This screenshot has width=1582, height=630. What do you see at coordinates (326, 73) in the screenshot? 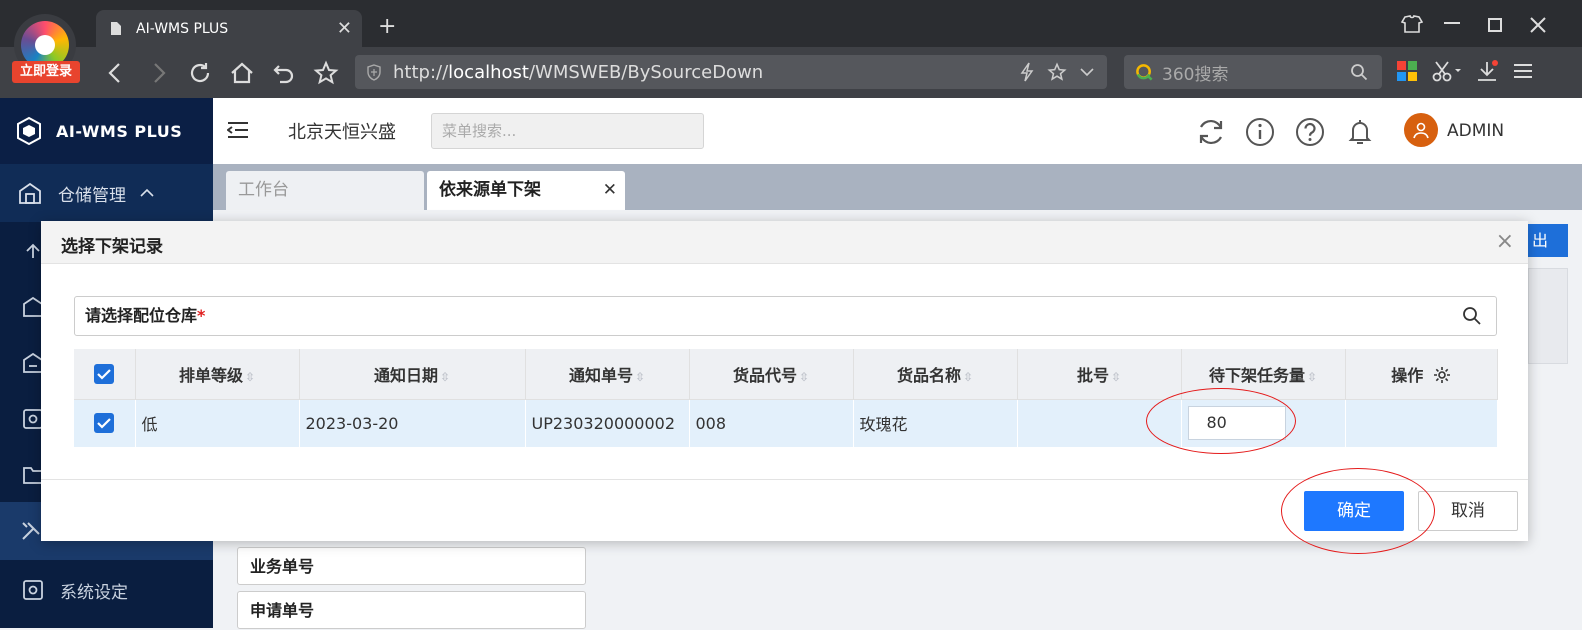
I see `favorite-star-icon` at bounding box center [326, 73].